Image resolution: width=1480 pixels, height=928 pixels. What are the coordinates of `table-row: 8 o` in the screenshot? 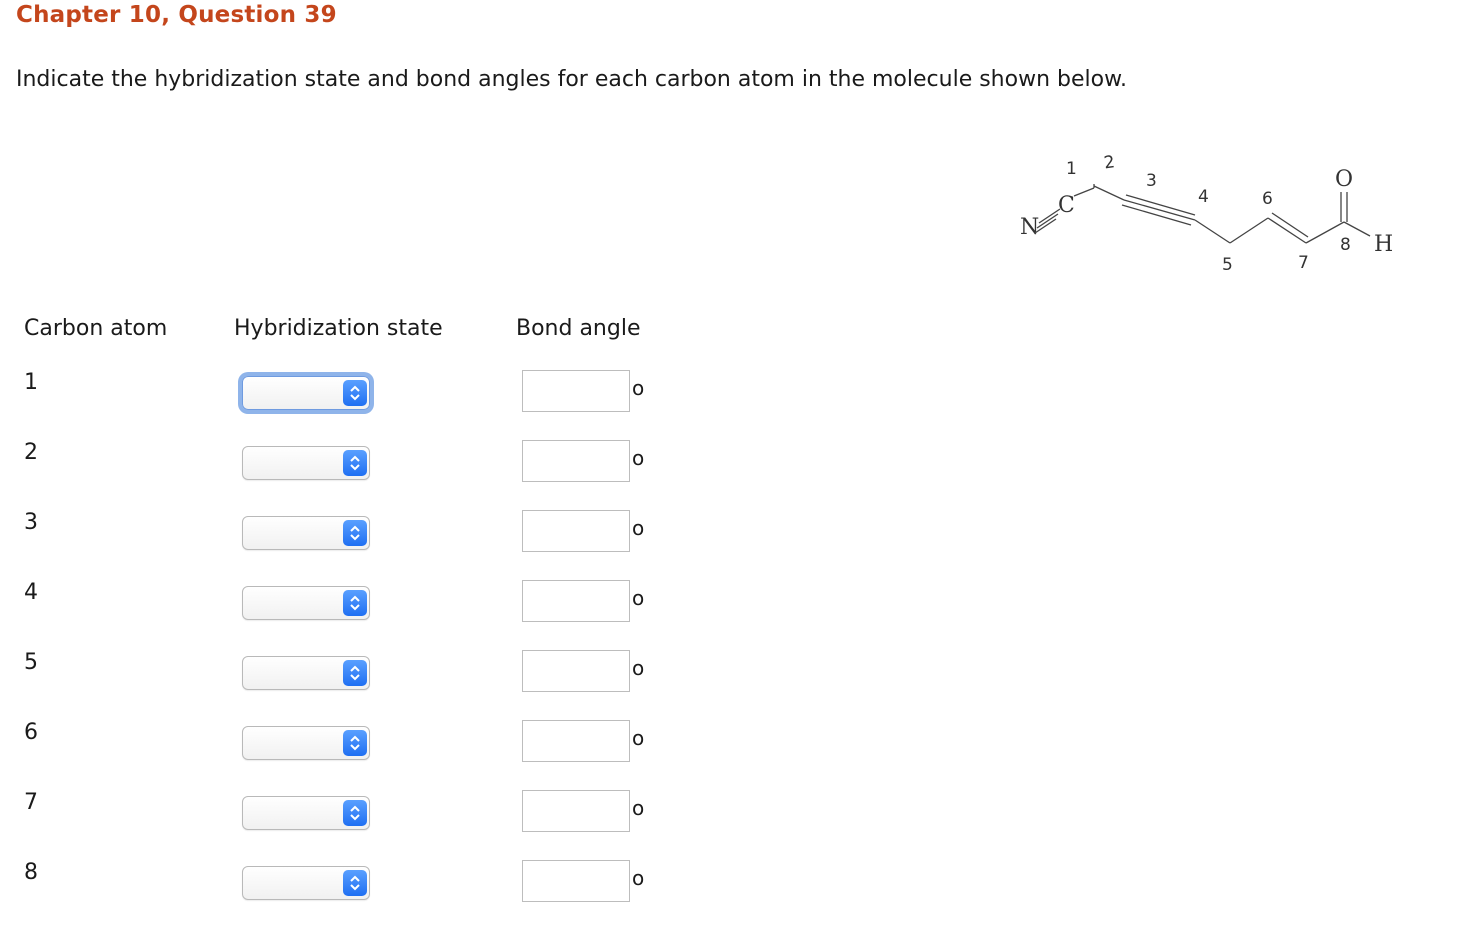 It's located at (350, 894).